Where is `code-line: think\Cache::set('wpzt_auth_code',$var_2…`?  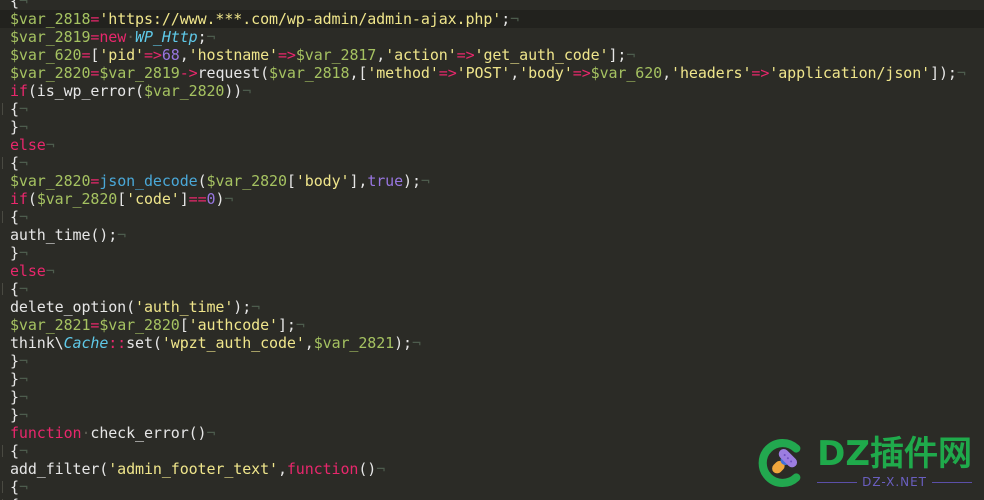 code-line: think\Cache::set('wpzt_auth_code',$var_2… is located at coordinates (492, 343).